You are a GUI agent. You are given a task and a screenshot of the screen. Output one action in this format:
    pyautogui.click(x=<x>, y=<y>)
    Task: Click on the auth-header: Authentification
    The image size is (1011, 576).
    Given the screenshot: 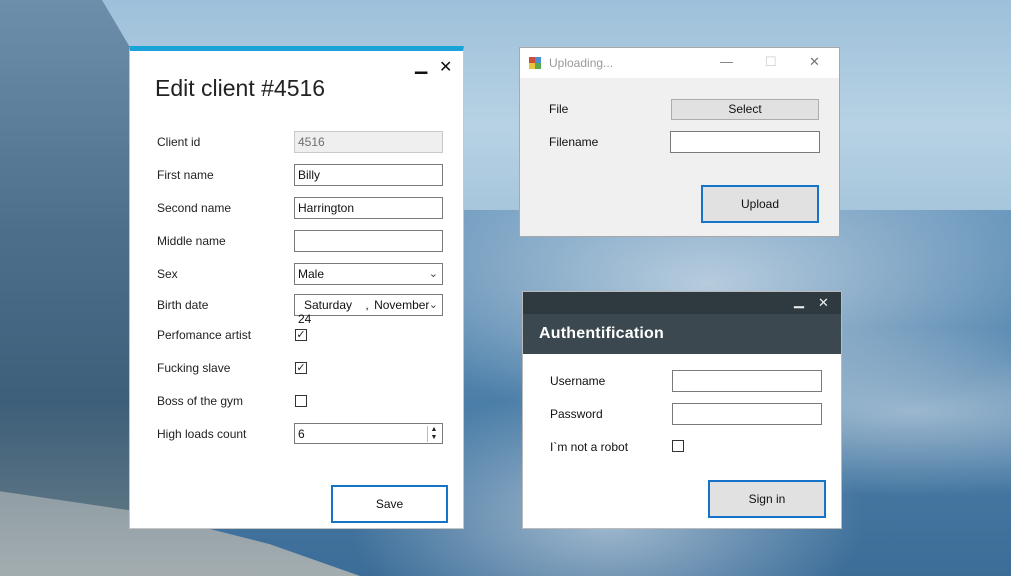 What is the action you would take?
    pyautogui.click(x=682, y=334)
    